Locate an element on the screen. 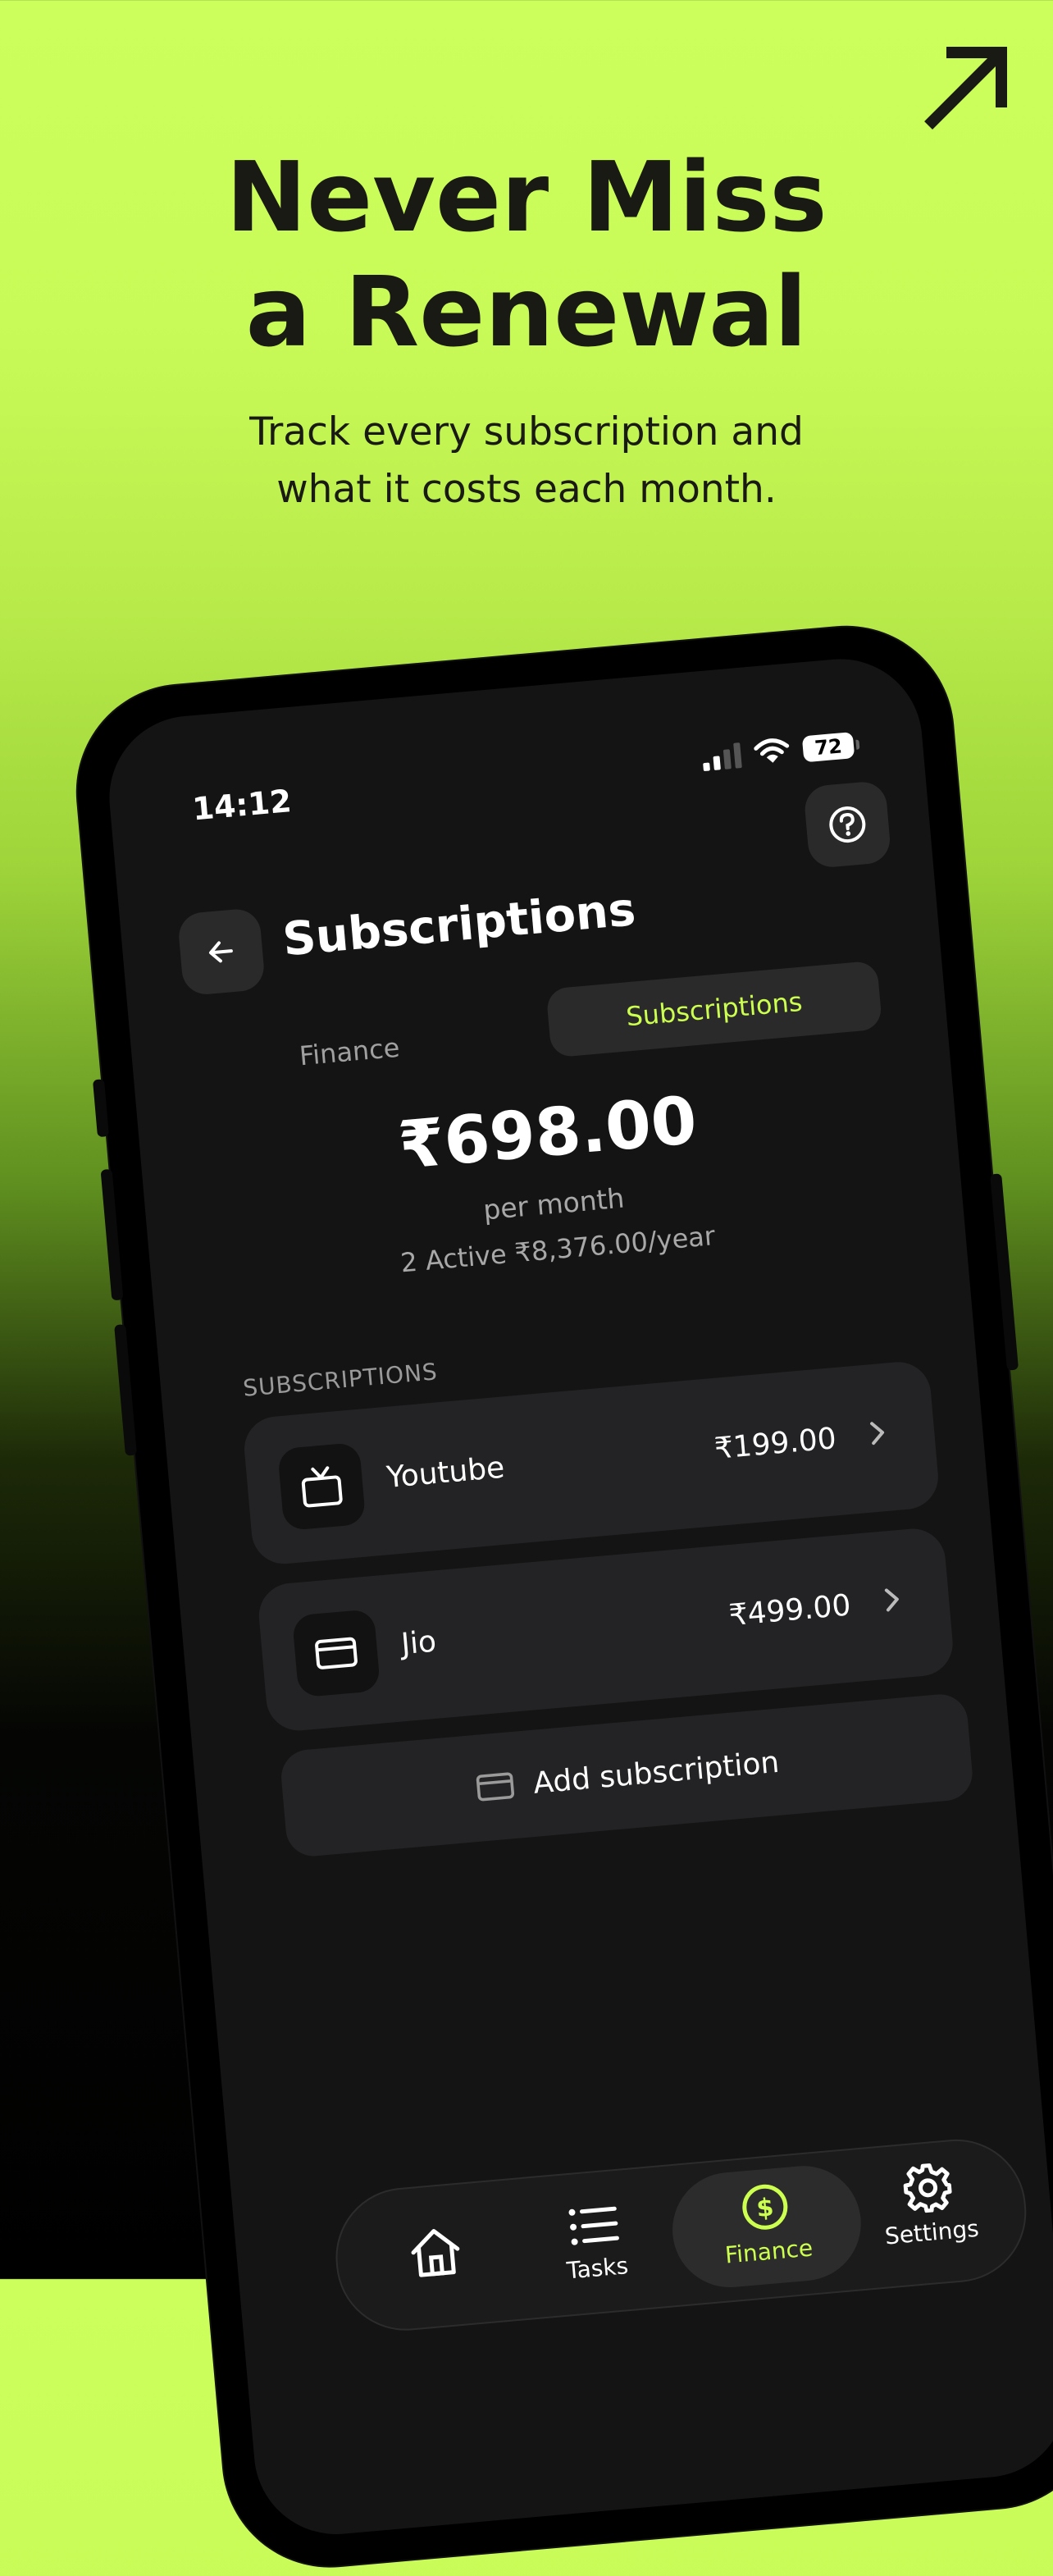 This screenshot has height=2576, width=1053. home-icon is located at coordinates (435, 2253).